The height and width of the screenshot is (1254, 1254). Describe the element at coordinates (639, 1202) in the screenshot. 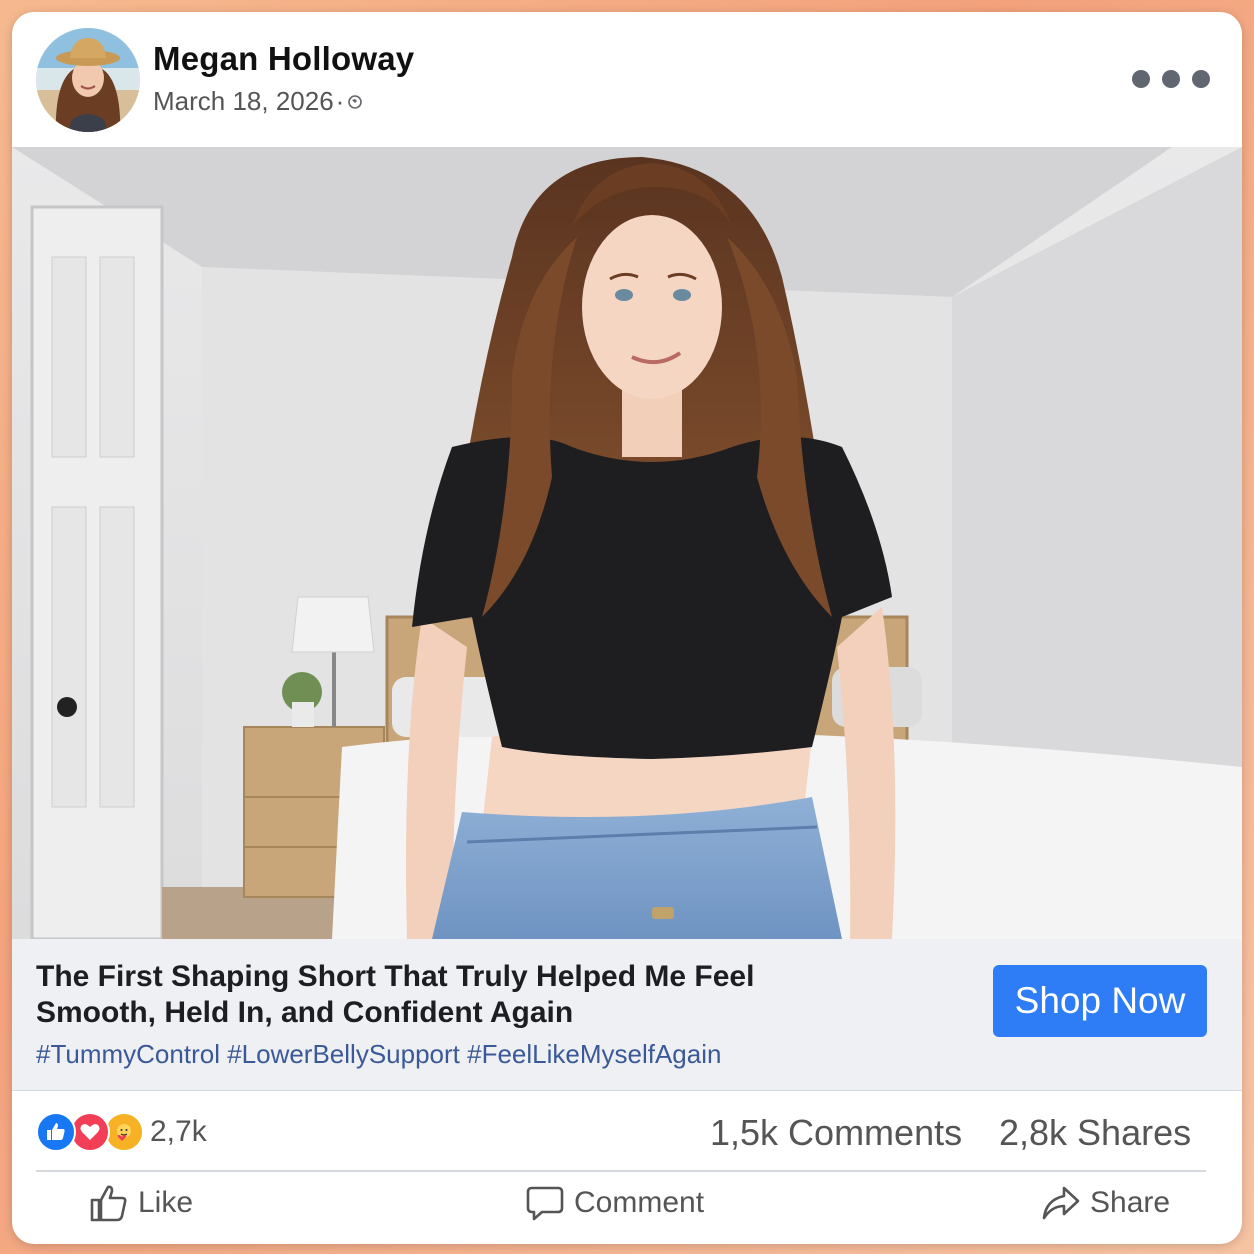

I see `comment-label: Comment` at that location.